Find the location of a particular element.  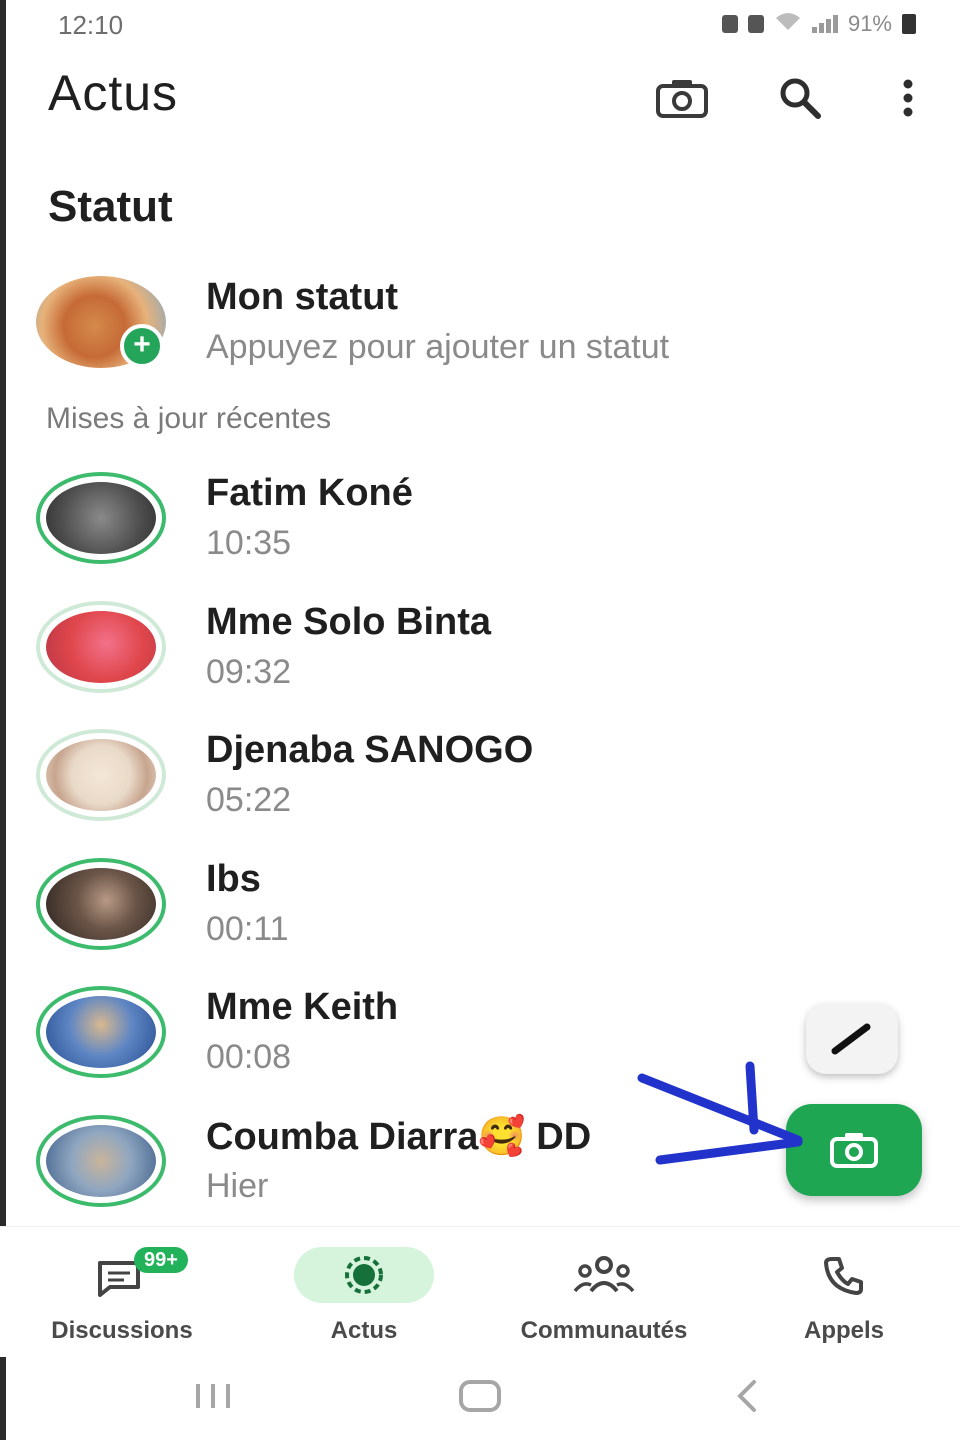

notification-icon is located at coordinates (729, 24).